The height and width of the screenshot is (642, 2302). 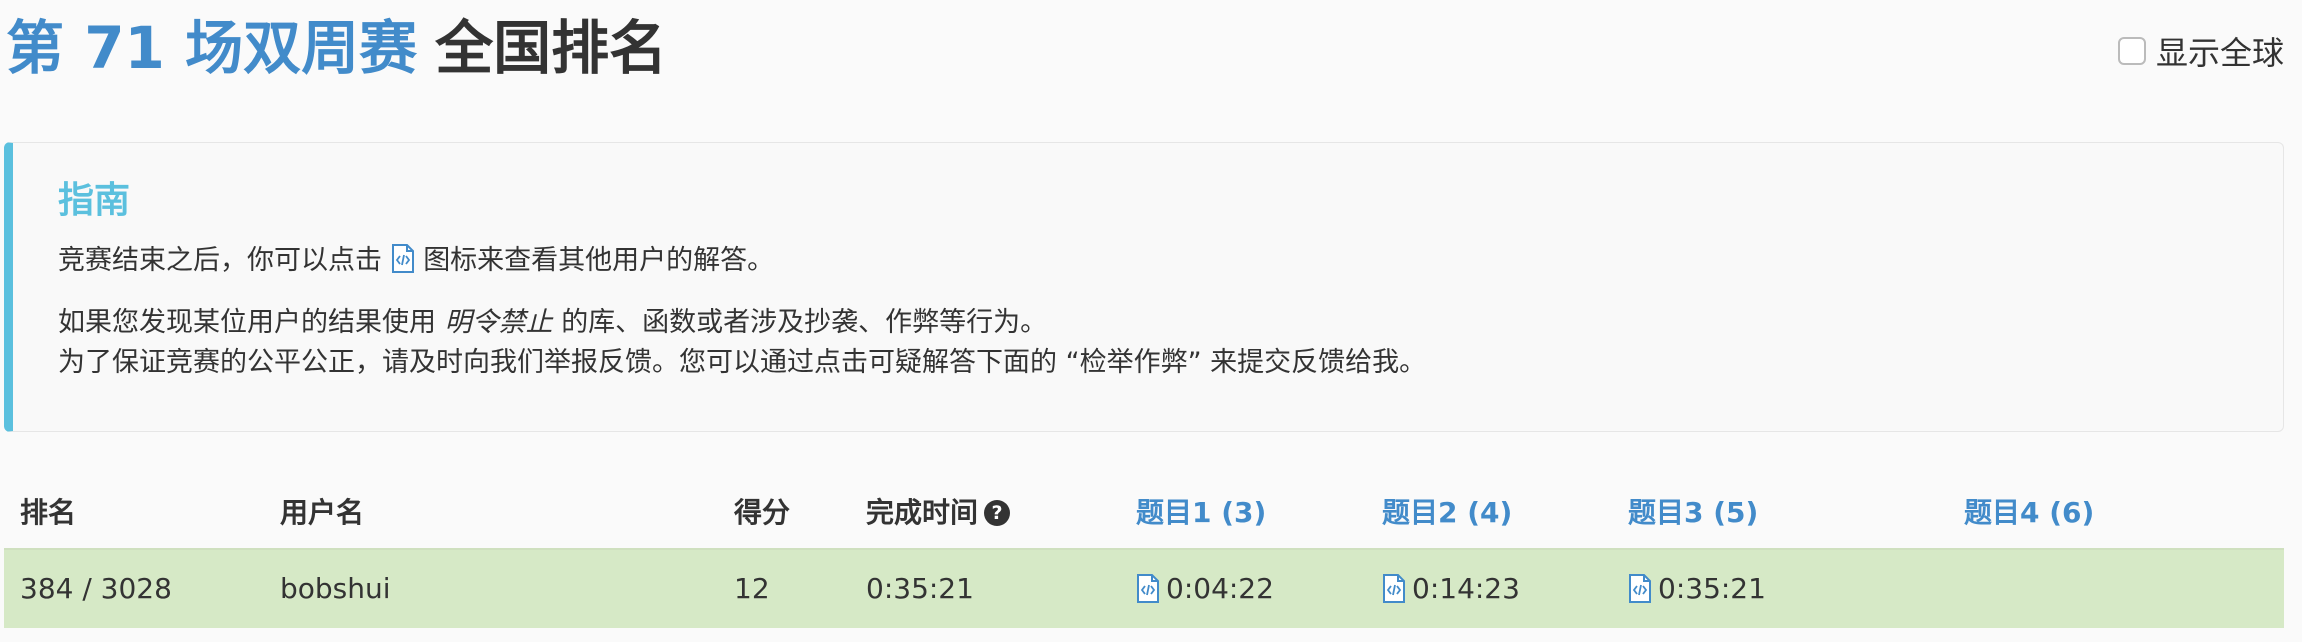 I want to click on show-global-checkbox, so click(x=2131, y=51).